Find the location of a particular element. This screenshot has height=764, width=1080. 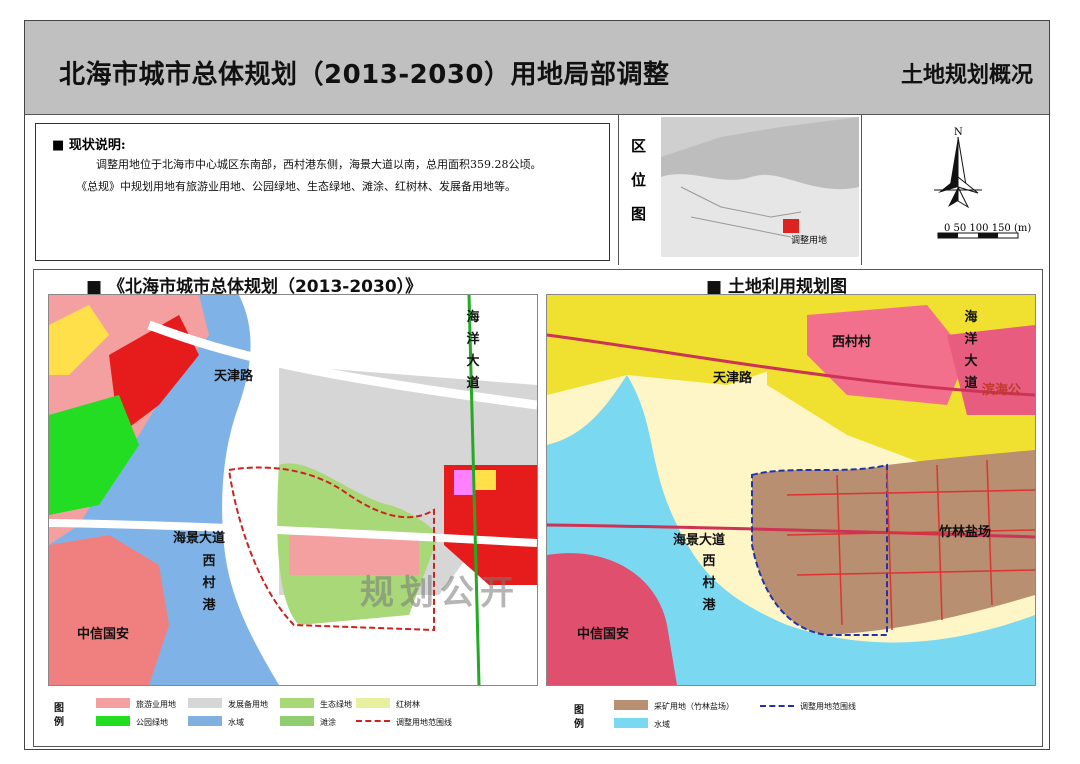

left-legend-head-2: 例 is located at coordinates (59, 722).